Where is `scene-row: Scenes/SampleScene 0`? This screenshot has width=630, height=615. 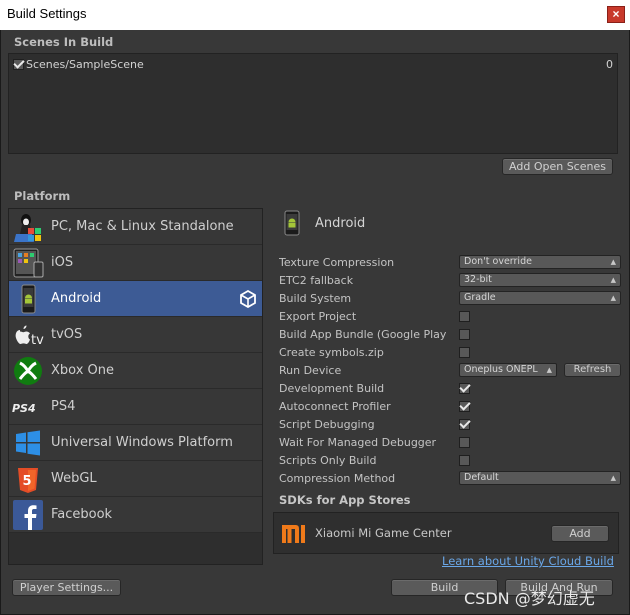 scene-row: Scenes/SampleScene 0 is located at coordinates (312, 65).